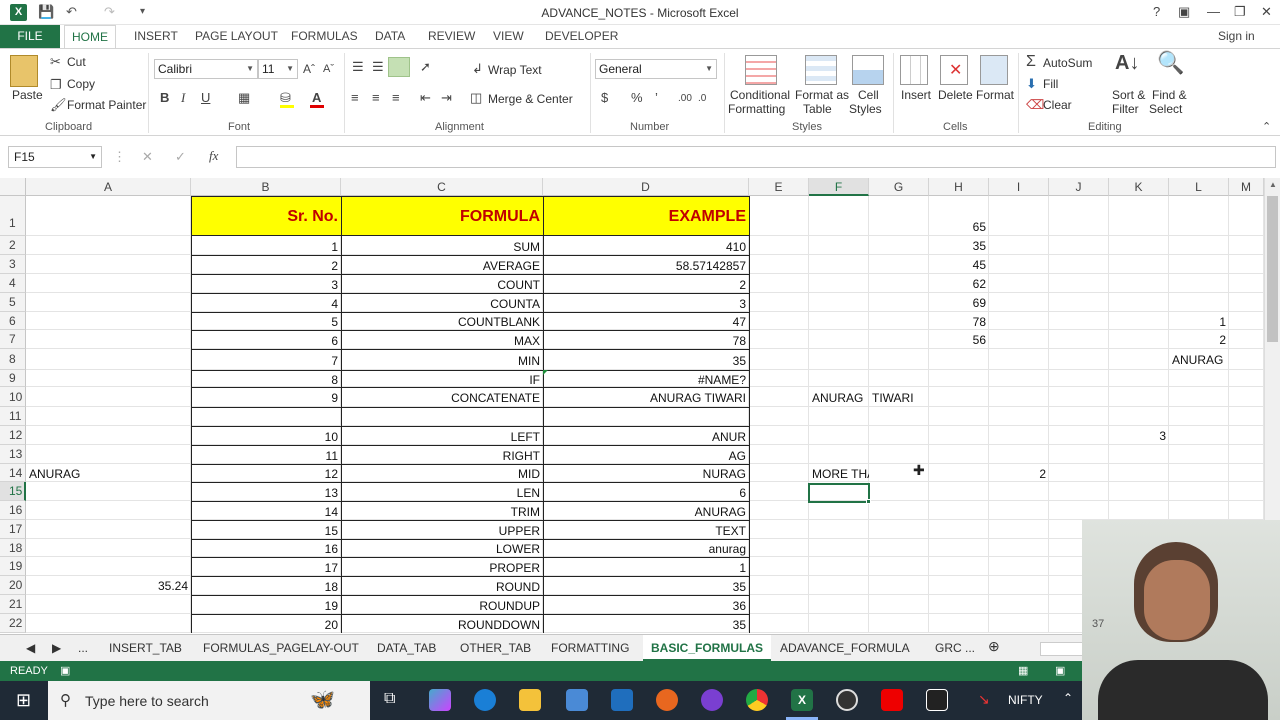 Image resolution: width=1280 pixels, height=720 pixels. I want to click on sheet-tab-advance-formula: ADAVANCE_FORMULA, so click(845, 648).